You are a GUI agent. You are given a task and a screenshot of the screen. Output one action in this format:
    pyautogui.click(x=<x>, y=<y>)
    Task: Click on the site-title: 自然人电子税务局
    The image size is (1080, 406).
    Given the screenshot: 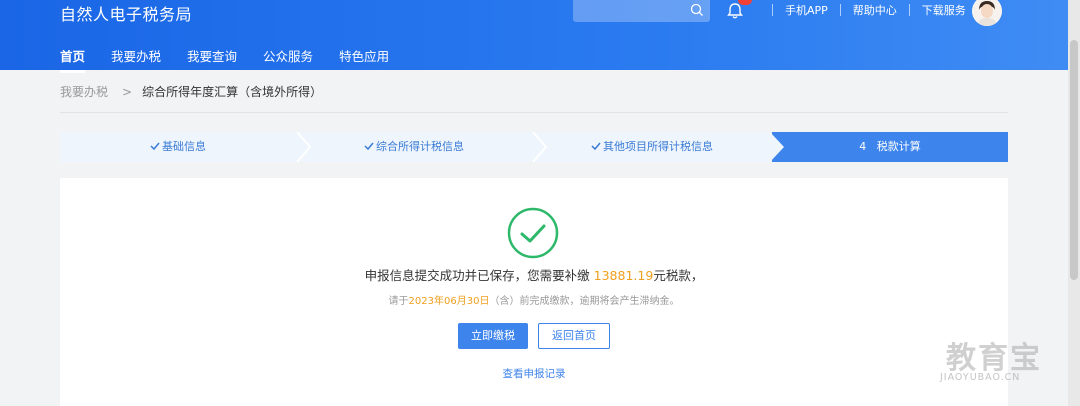 What is the action you would take?
    pyautogui.click(x=126, y=13)
    